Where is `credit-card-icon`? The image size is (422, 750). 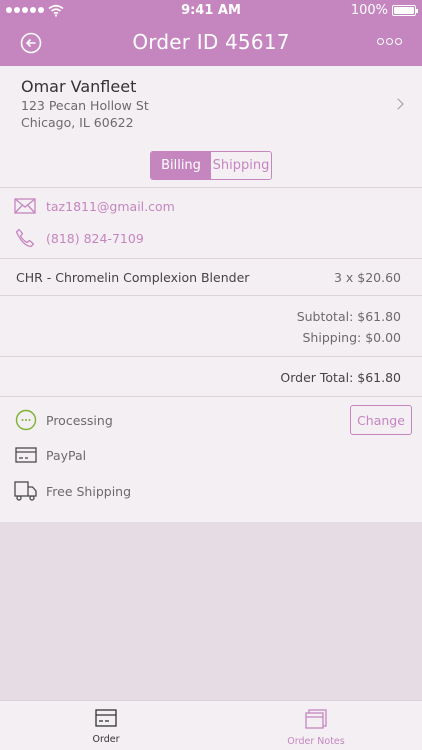 credit-card-icon is located at coordinates (26, 455).